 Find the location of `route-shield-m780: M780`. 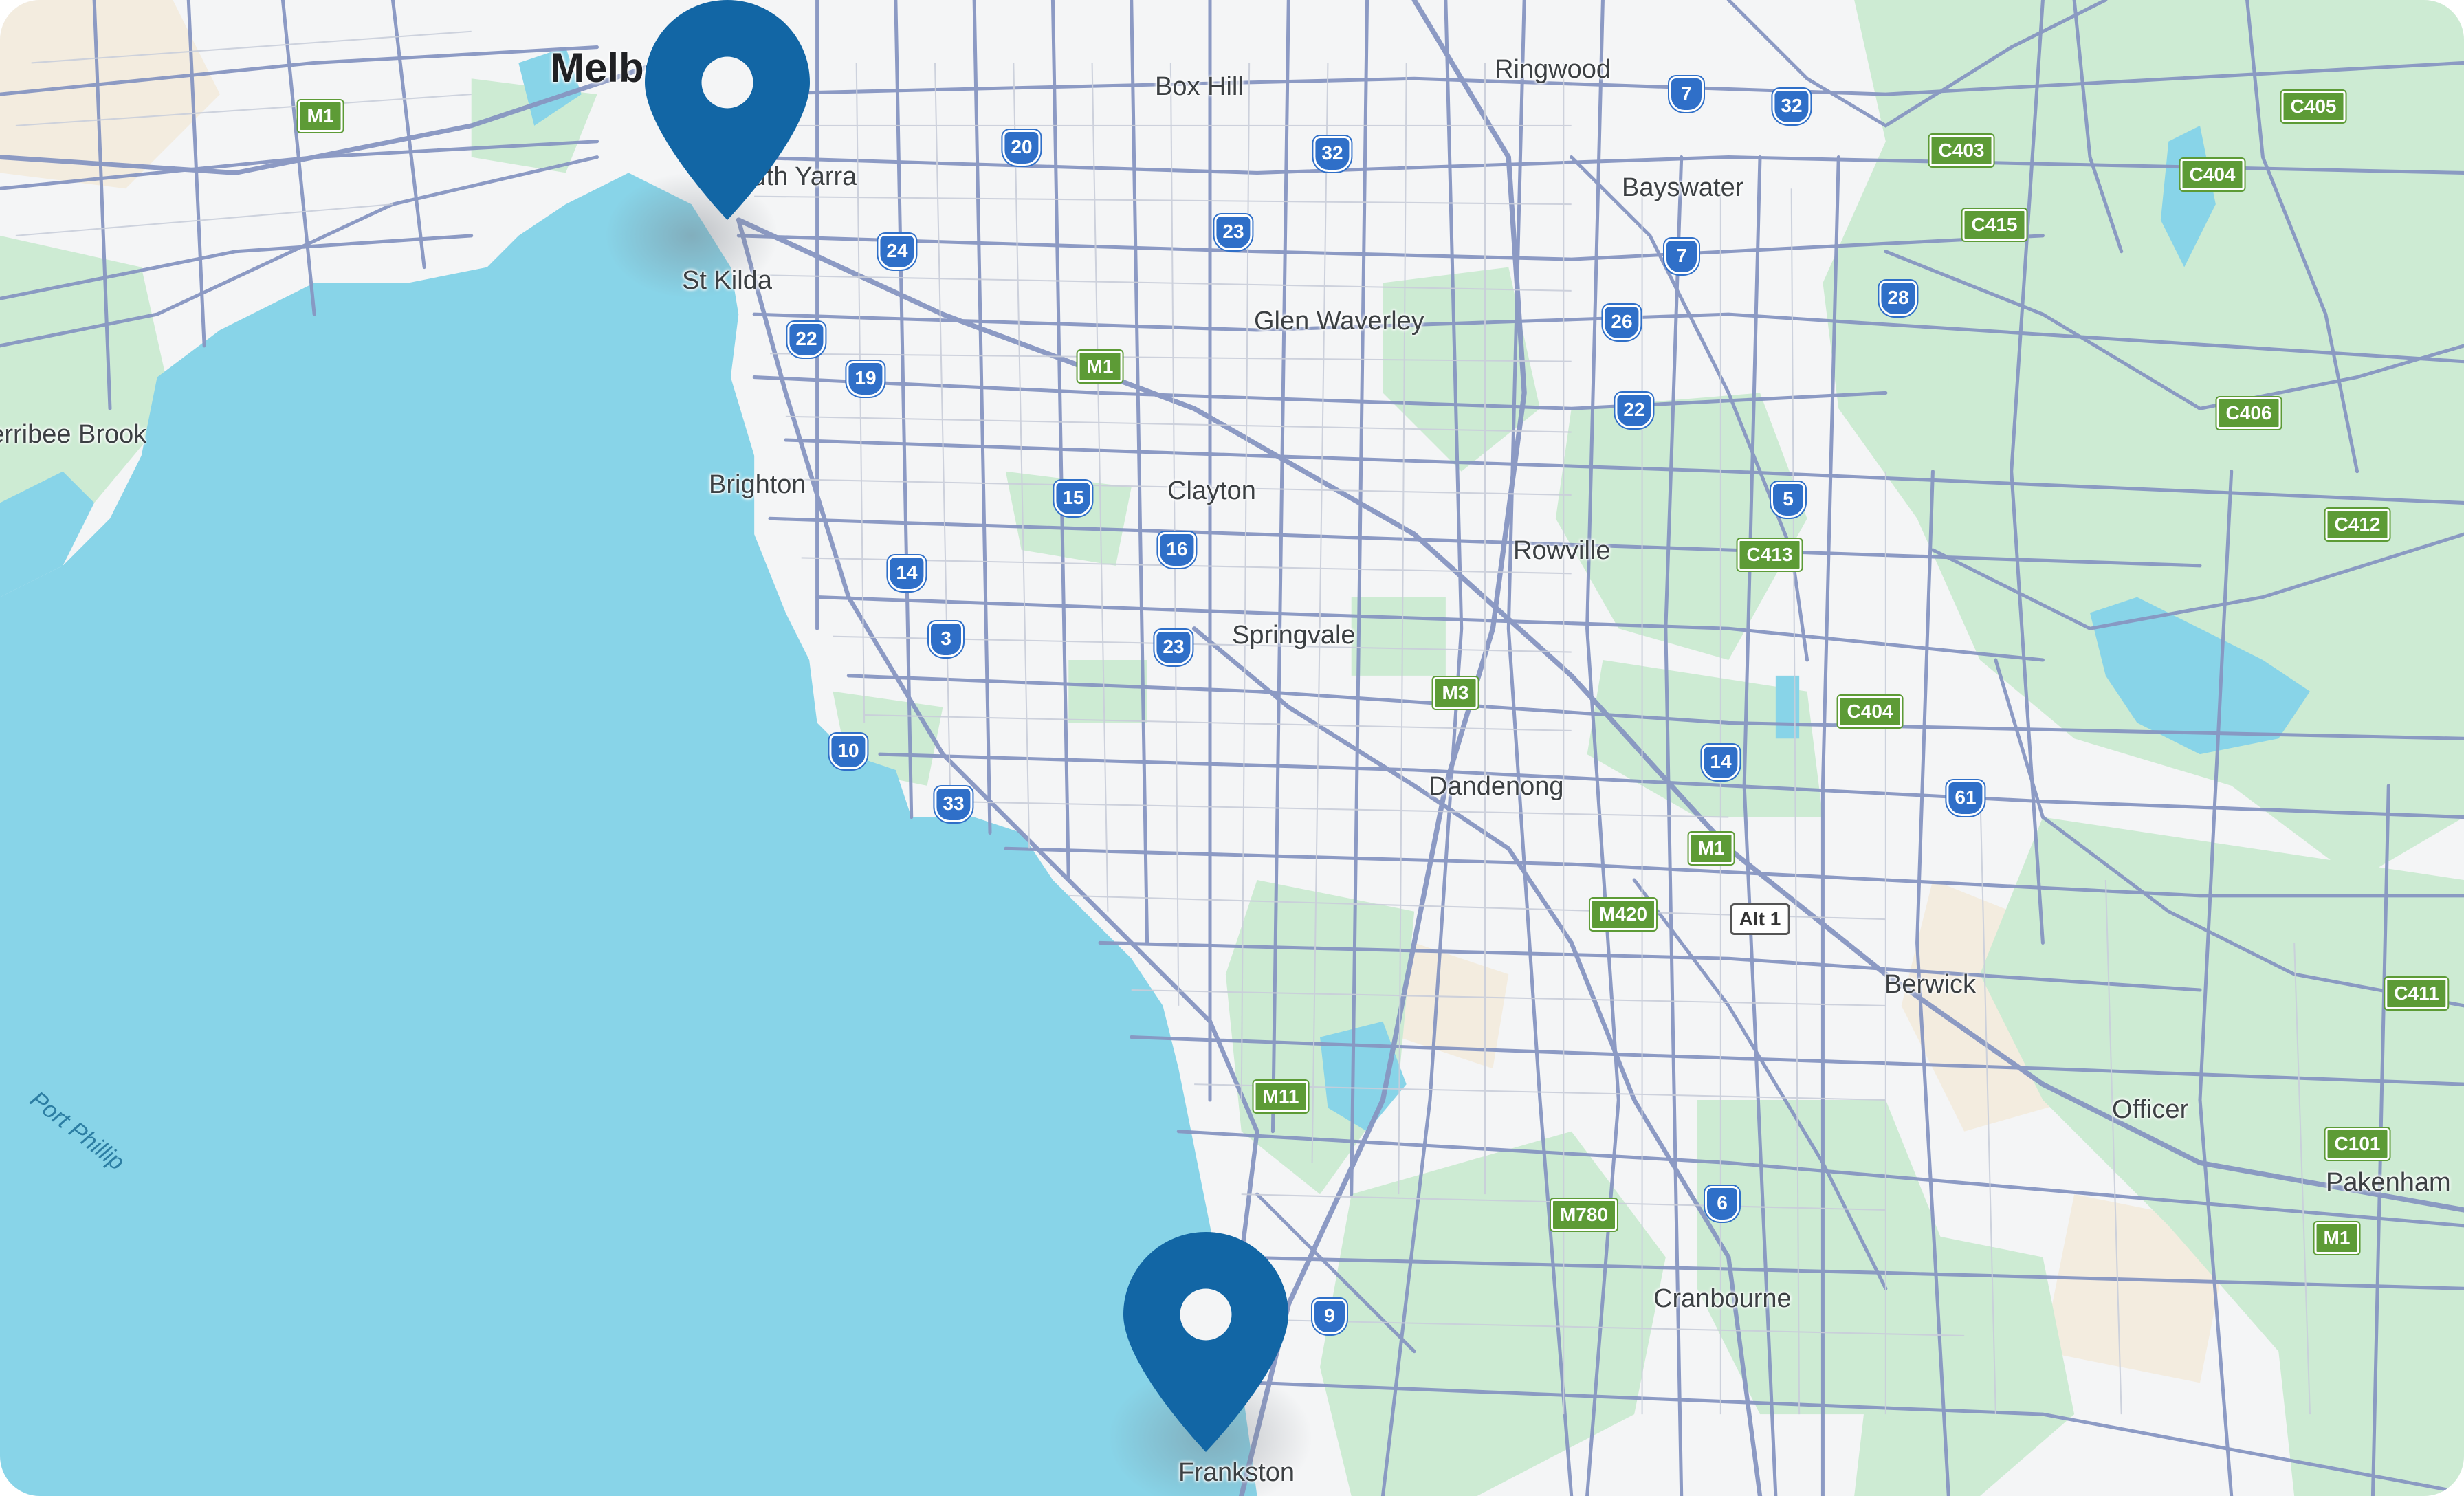

route-shield-m780: M780 is located at coordinates (1584, 1215).